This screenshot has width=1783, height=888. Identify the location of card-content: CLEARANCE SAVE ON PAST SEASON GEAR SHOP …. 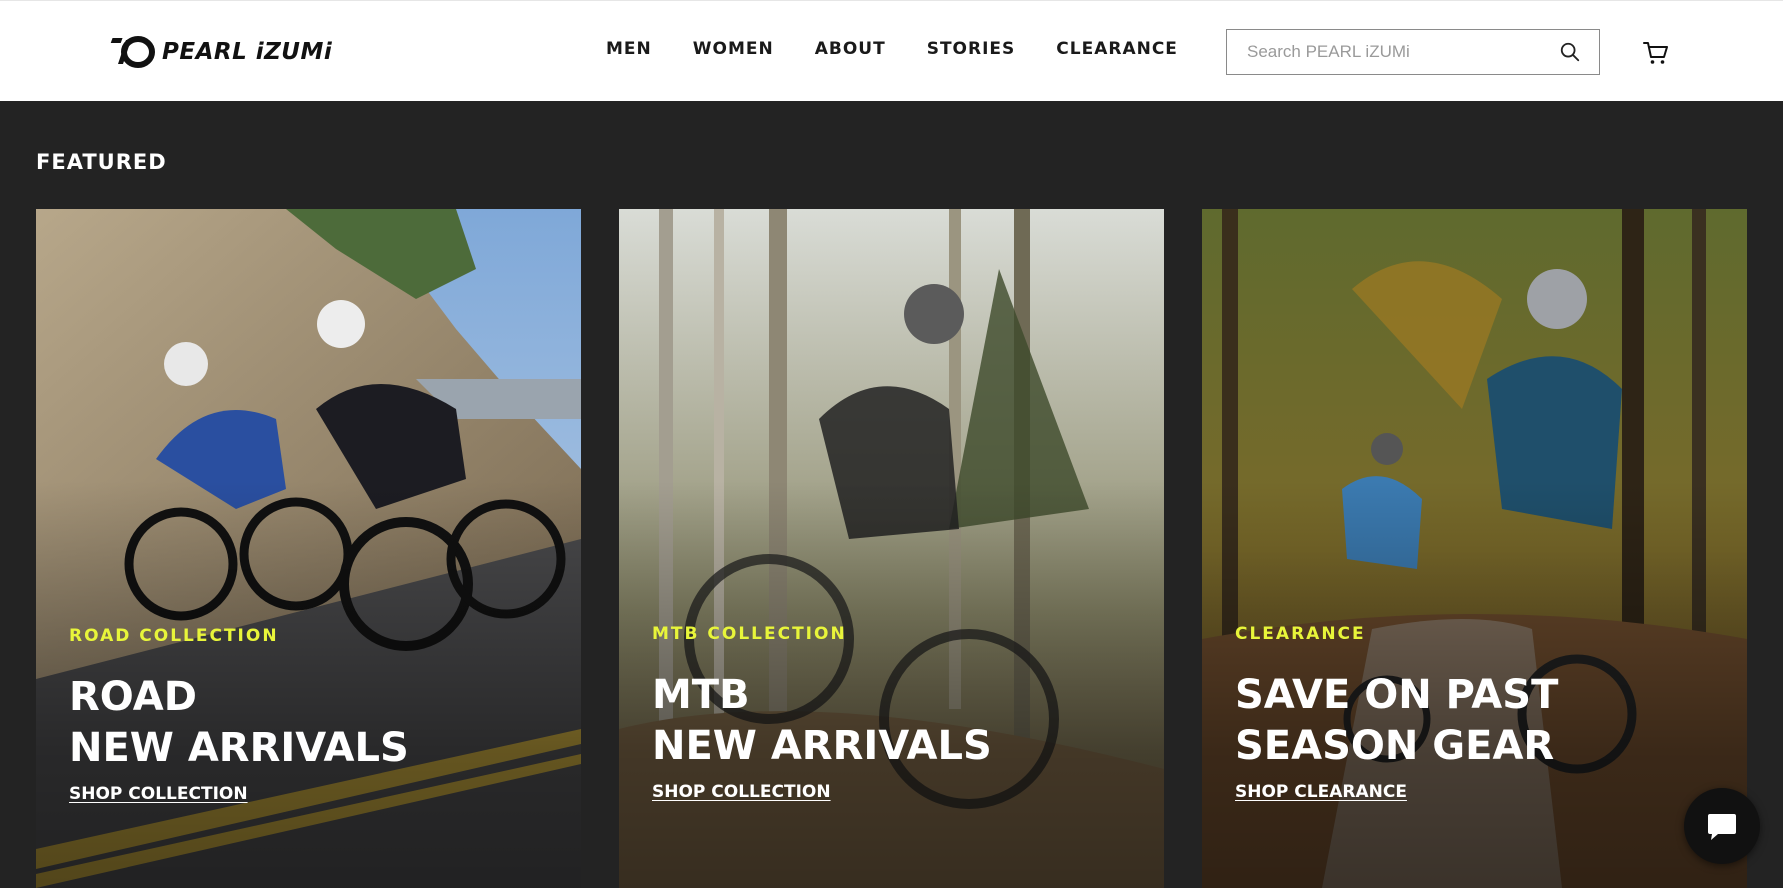
(1481, 713).